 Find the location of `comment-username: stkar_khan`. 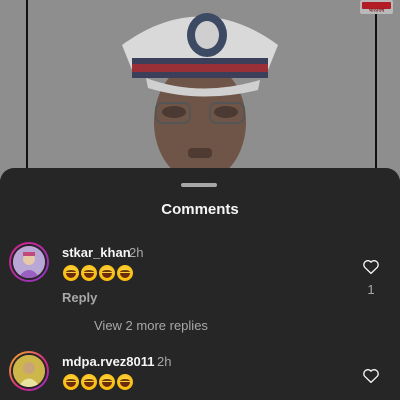

comment-username: stkar_khan is located at coordinates (96, 252).